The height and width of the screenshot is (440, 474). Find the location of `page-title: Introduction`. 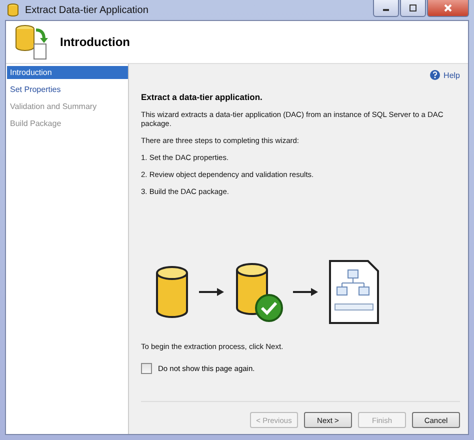

page-title: Introduction is located at coordinates (95, 42).